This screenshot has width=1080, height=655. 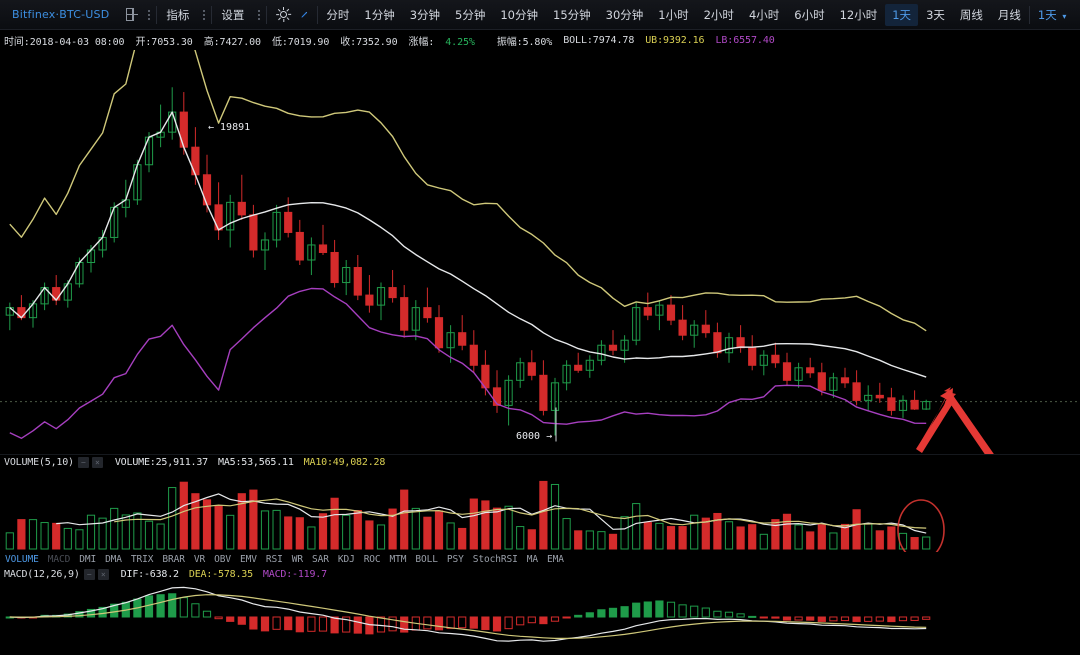 I want to click on indicator-tab-ema: EMA, so click(x=555, y=559).